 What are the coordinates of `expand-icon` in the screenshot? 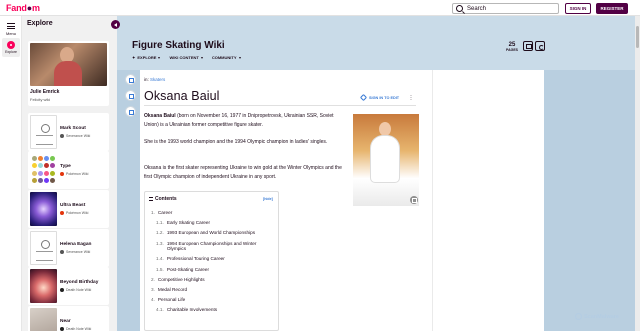 It's located at (414, 200).